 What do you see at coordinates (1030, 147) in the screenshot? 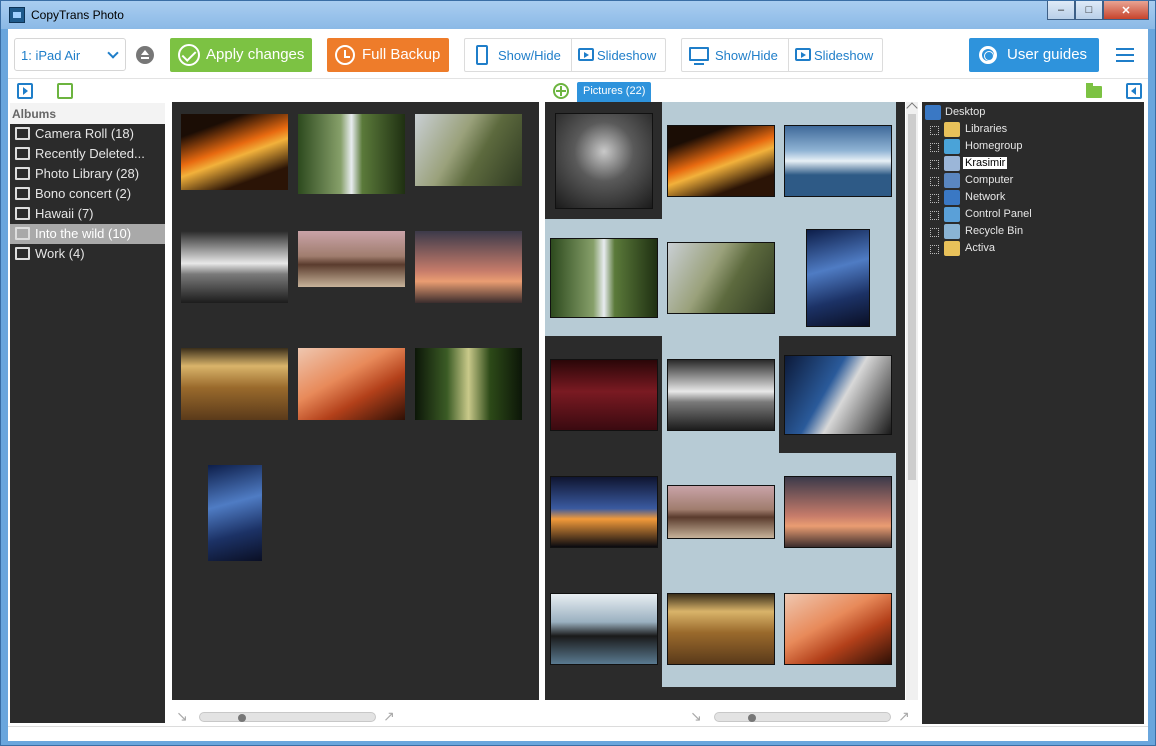
I see `tree-item: Homegroup` at bounding box center [1030, 147].